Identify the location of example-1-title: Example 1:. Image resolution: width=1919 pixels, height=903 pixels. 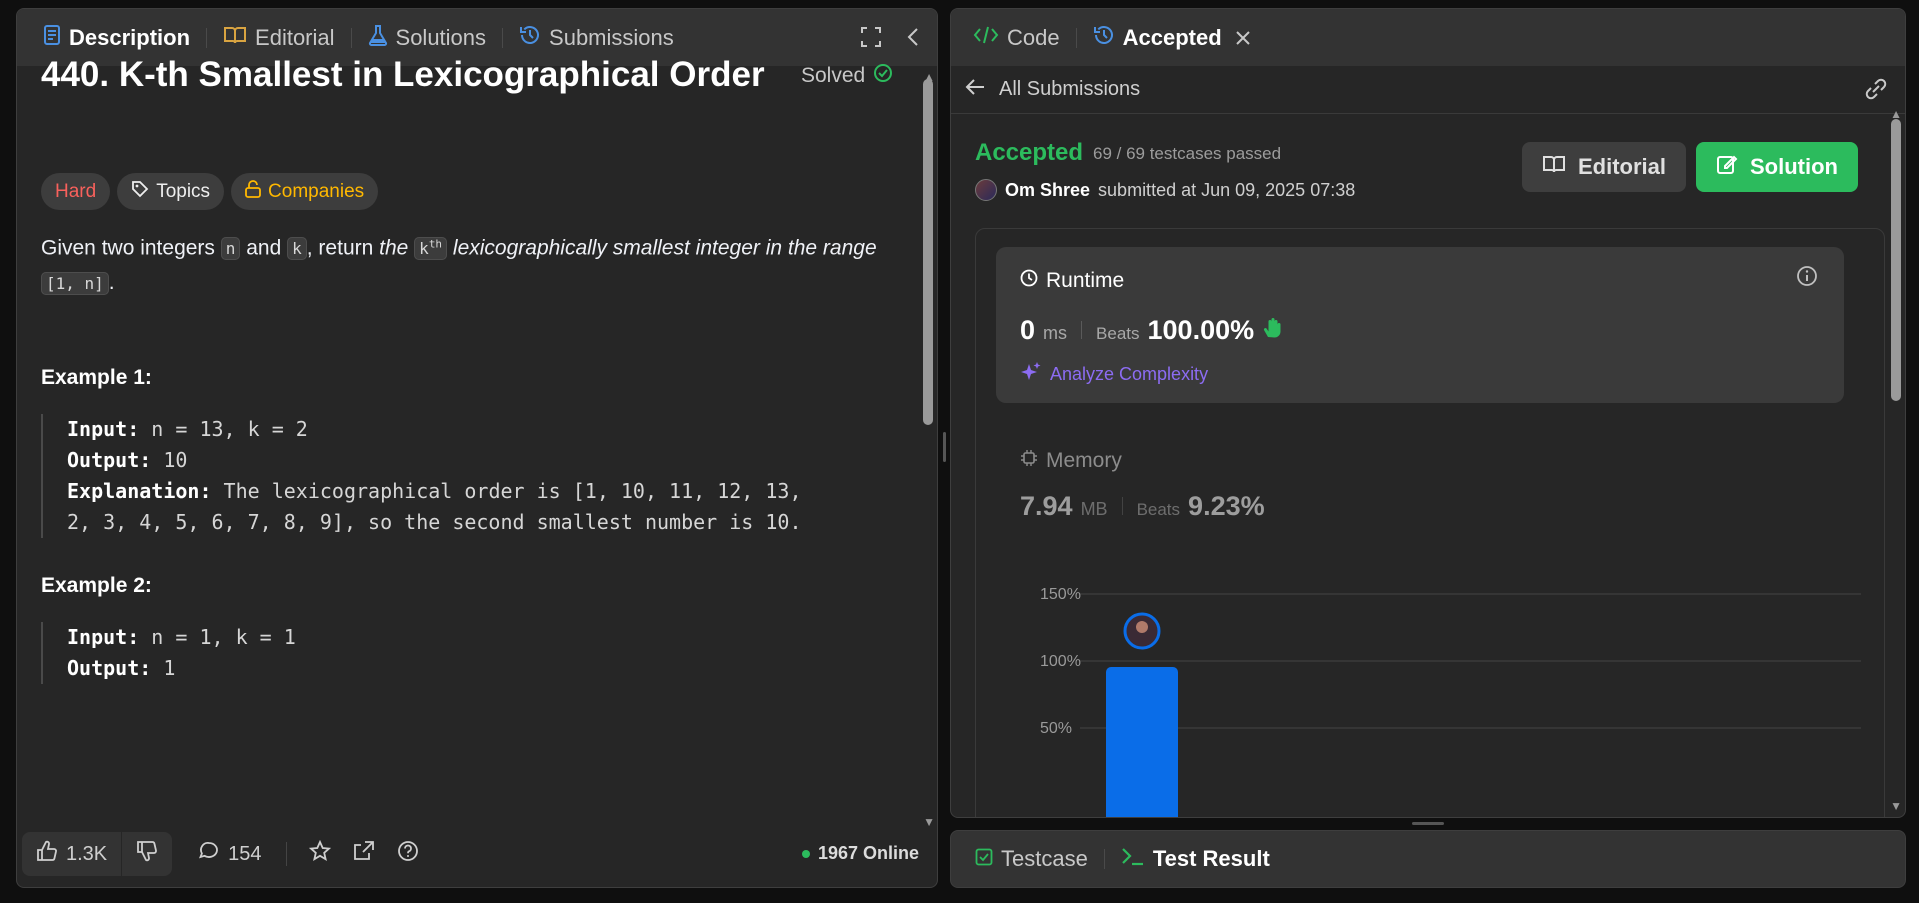
(96, 377).